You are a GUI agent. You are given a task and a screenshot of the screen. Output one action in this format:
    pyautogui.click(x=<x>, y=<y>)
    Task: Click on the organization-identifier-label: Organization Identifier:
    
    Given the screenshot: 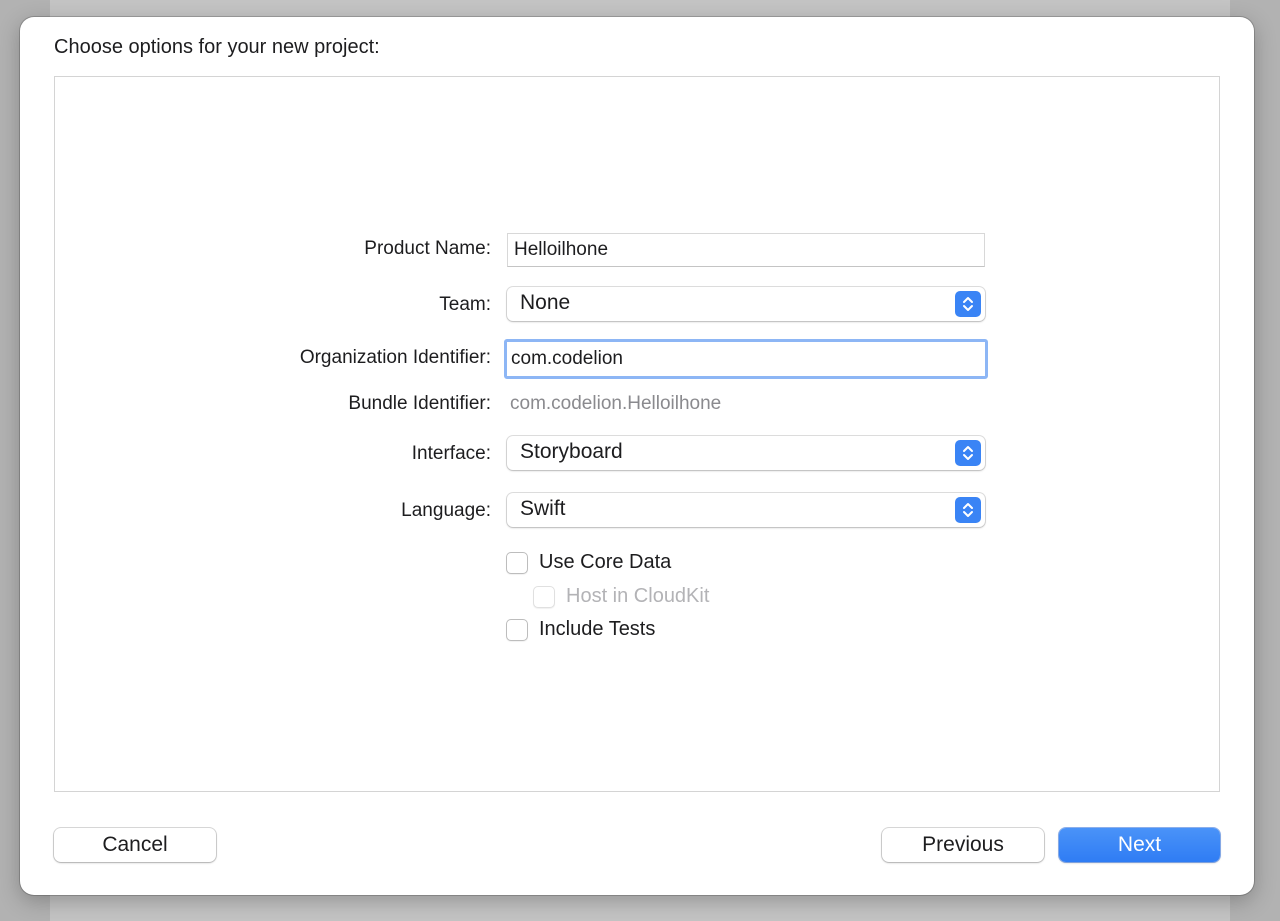 What is the action you would take?
    pyautogui.click(x=395, y=357)
    